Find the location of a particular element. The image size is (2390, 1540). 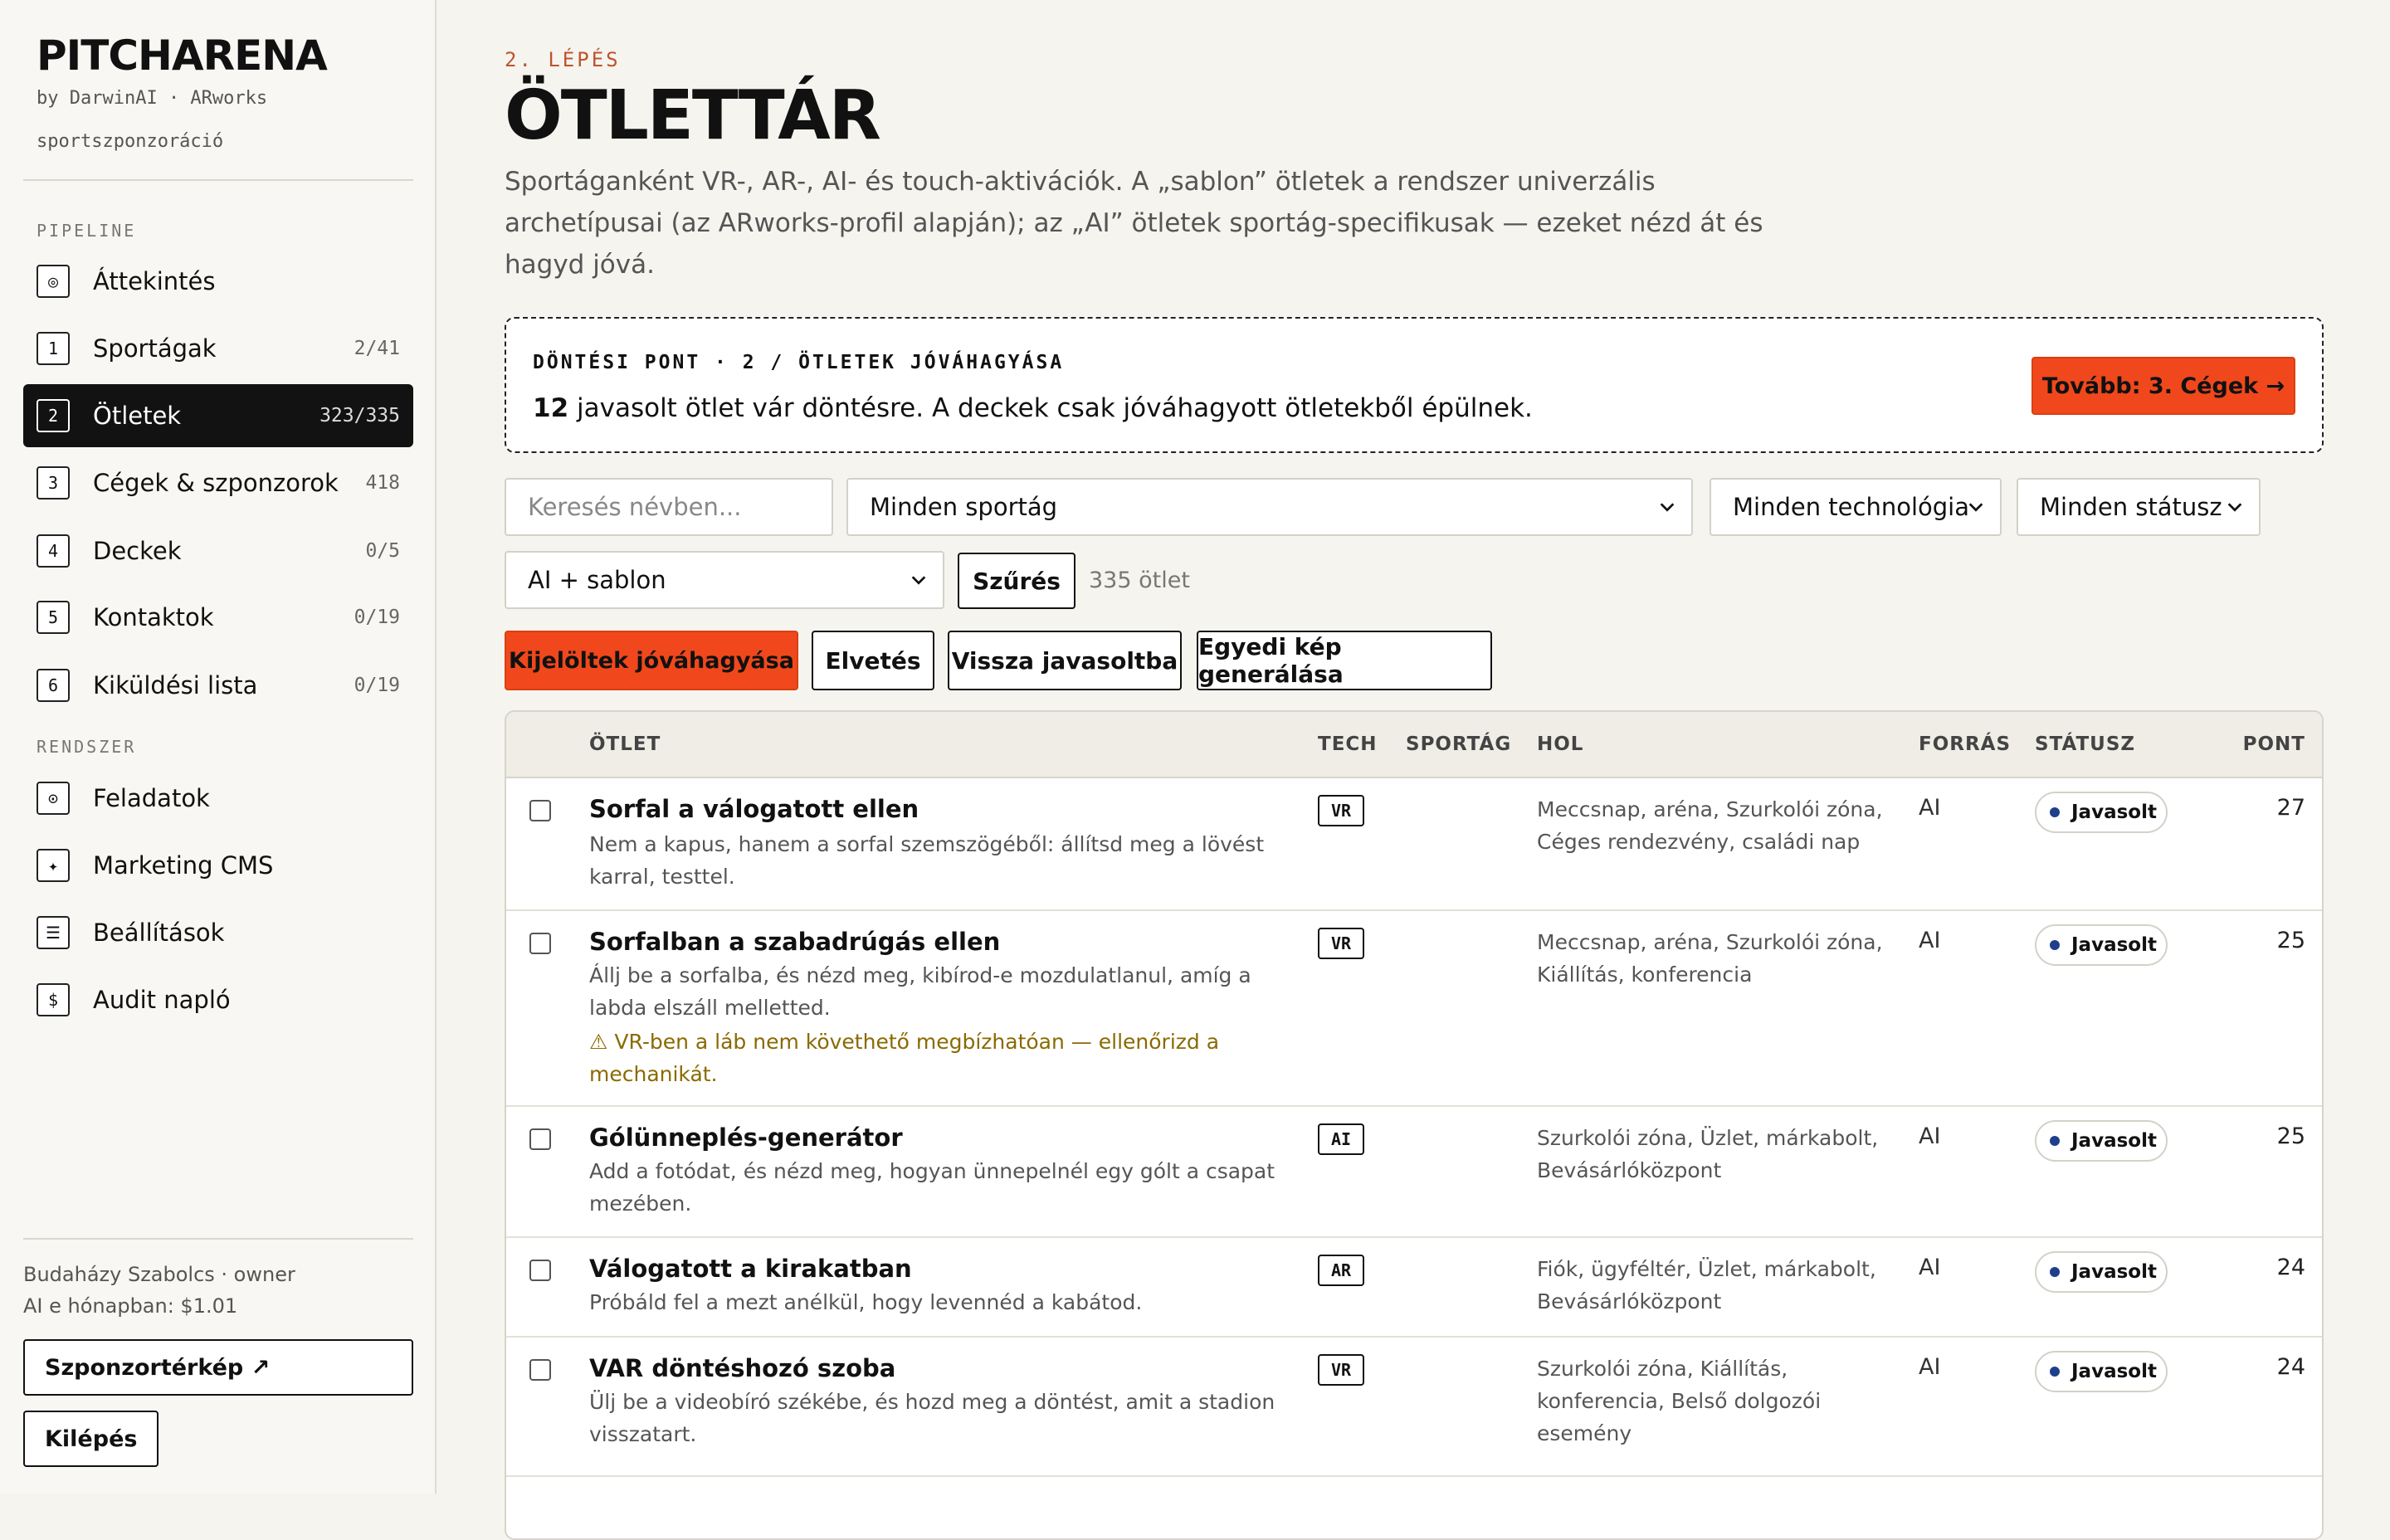

section-system: RENDSZER is located at coordinates (87, 747).